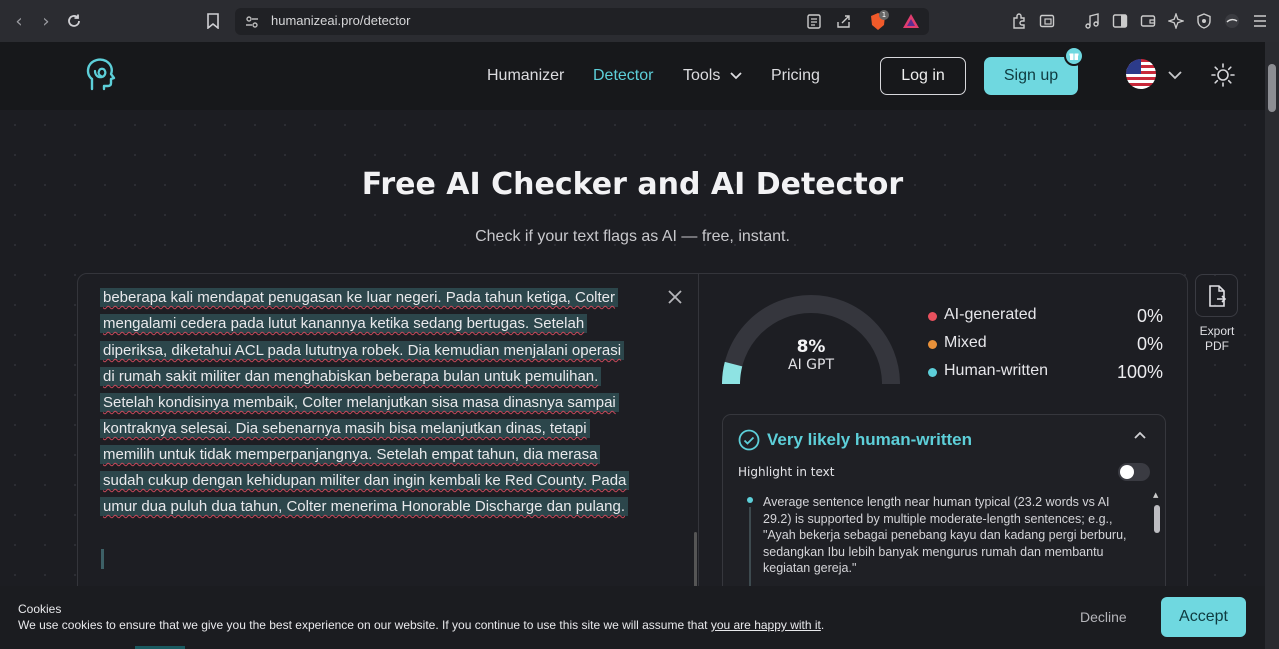  Describe the element at coordinates (844, 21) in the screenshot. I see `share-icon` at that location.